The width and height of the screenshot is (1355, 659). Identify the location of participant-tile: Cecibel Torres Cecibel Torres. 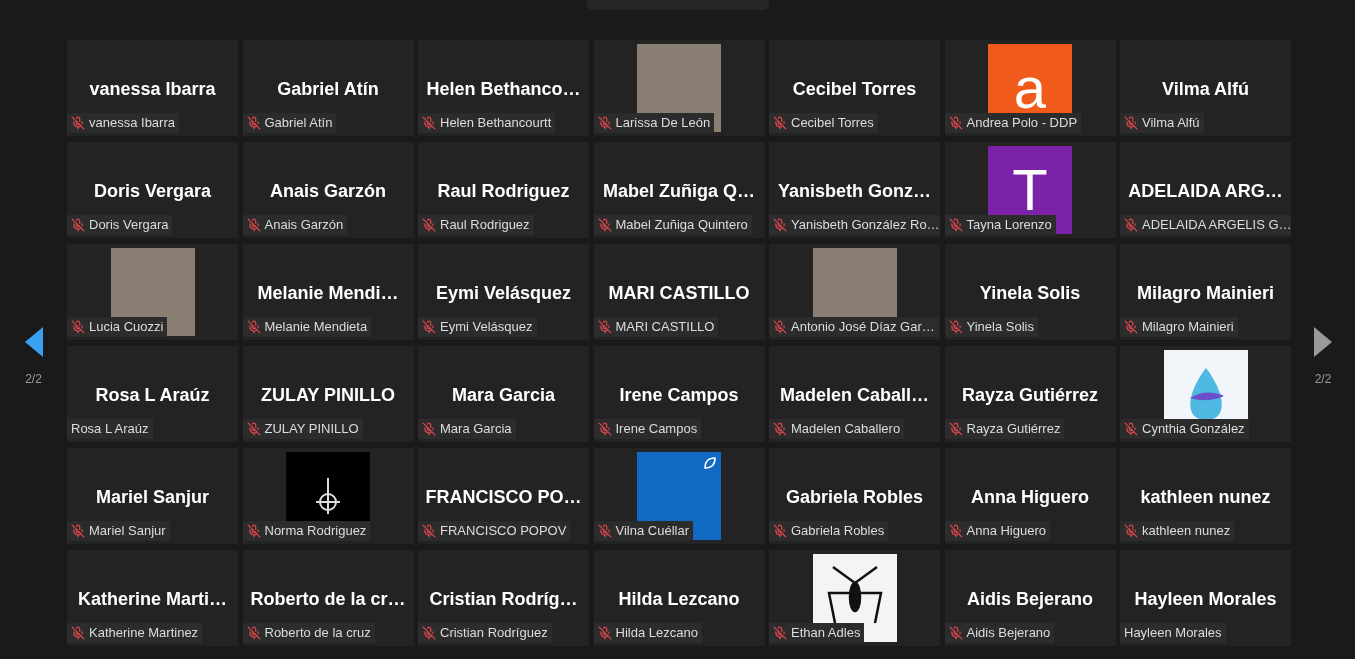
(854, 88).